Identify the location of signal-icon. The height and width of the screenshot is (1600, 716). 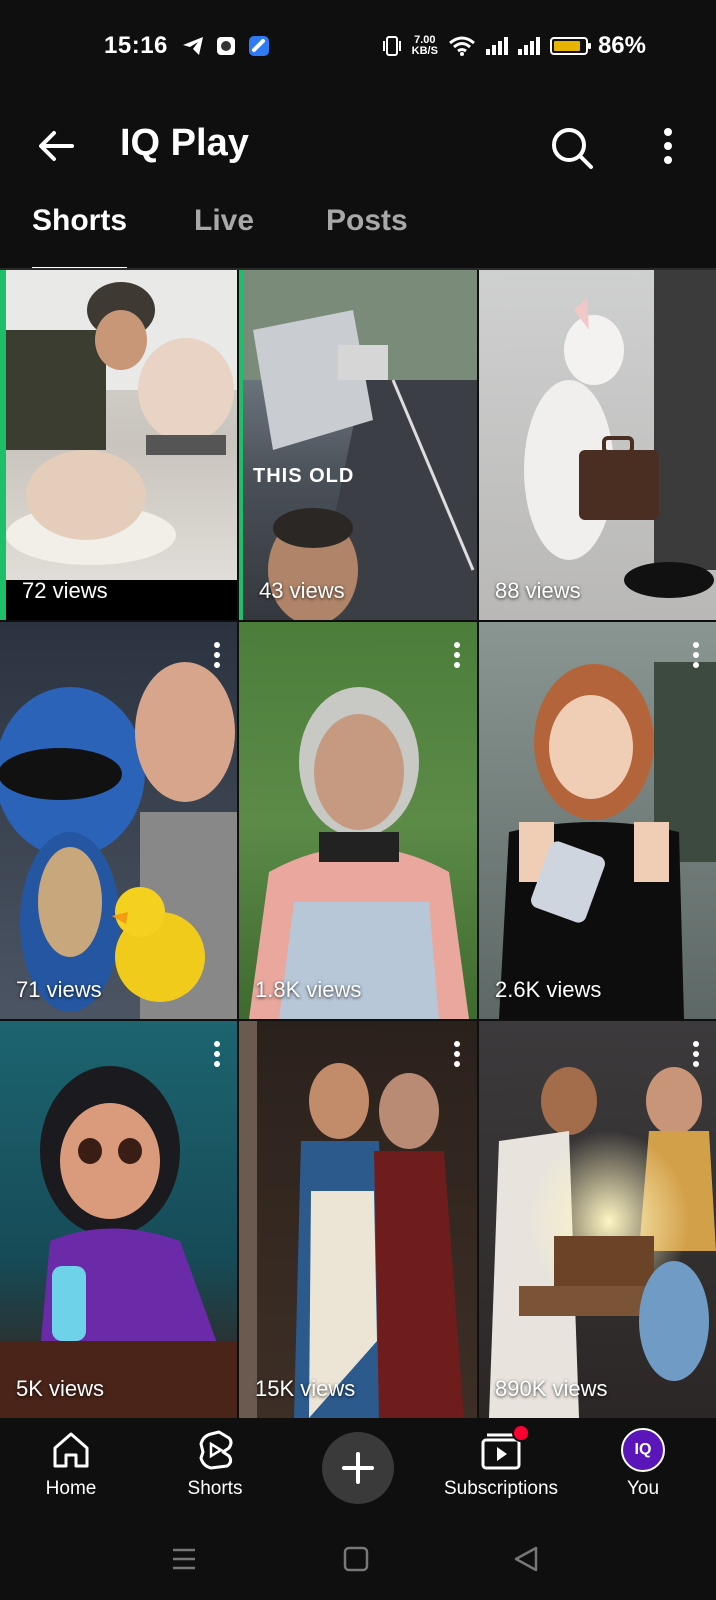
(496, 46).